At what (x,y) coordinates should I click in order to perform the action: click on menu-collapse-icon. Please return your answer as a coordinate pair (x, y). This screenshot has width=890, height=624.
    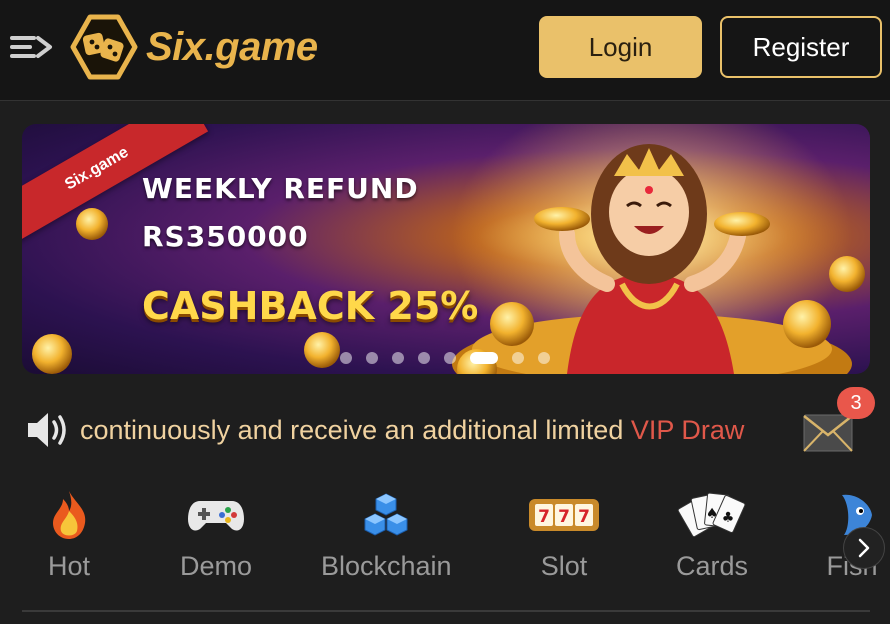
    Looking at the image, I should click on (31, 47).